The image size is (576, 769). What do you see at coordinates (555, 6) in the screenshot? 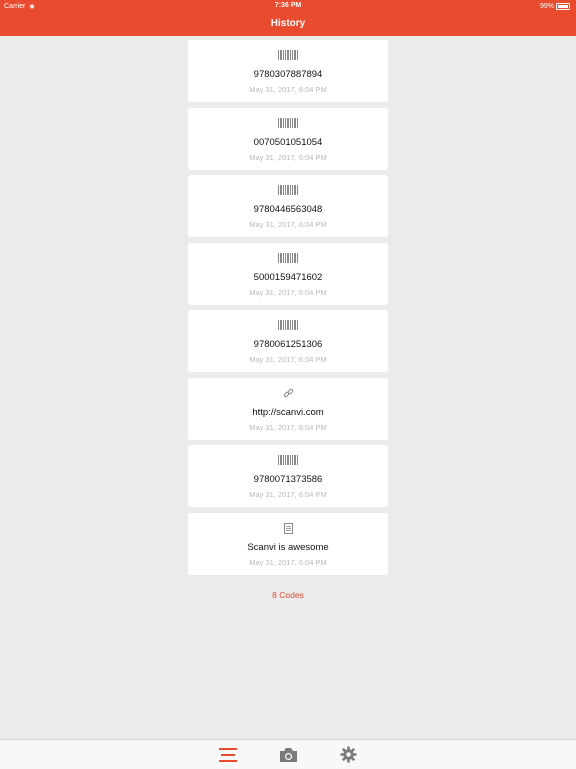
I see `battery-indicator: 99%` at bounding box center [555, 6].